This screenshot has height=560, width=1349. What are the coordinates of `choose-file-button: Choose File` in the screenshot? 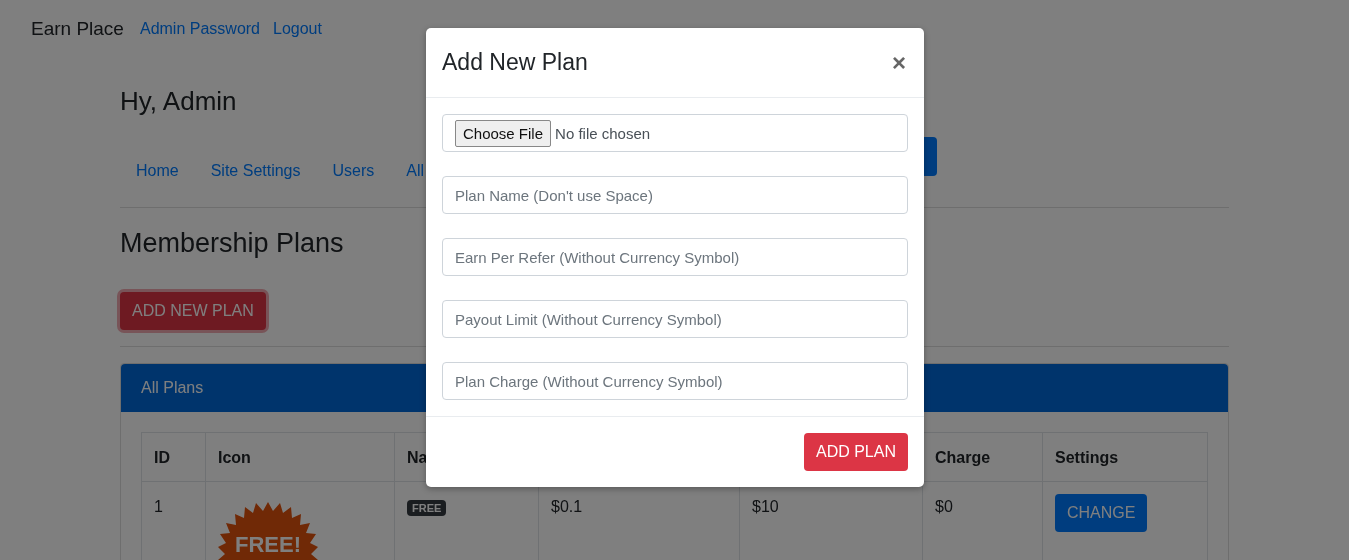 It's located at (503, 133).